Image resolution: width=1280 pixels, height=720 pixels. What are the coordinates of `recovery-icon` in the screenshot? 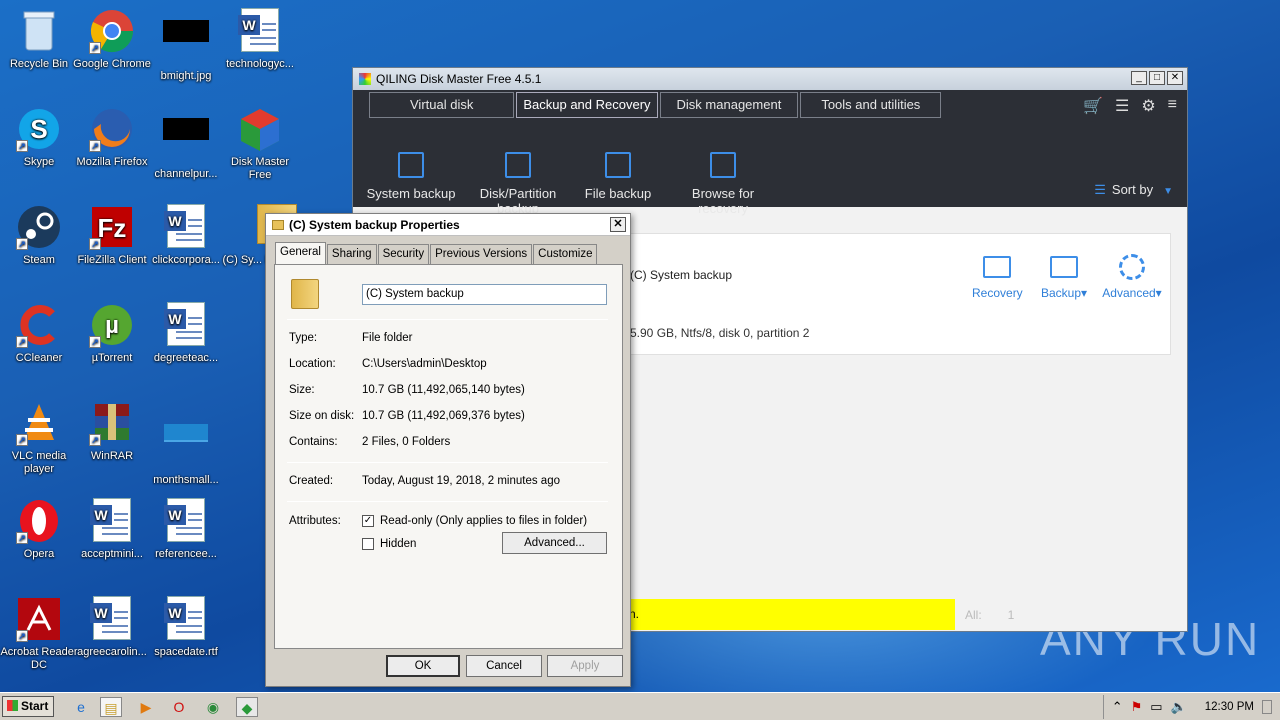 It's located at (997, 267).